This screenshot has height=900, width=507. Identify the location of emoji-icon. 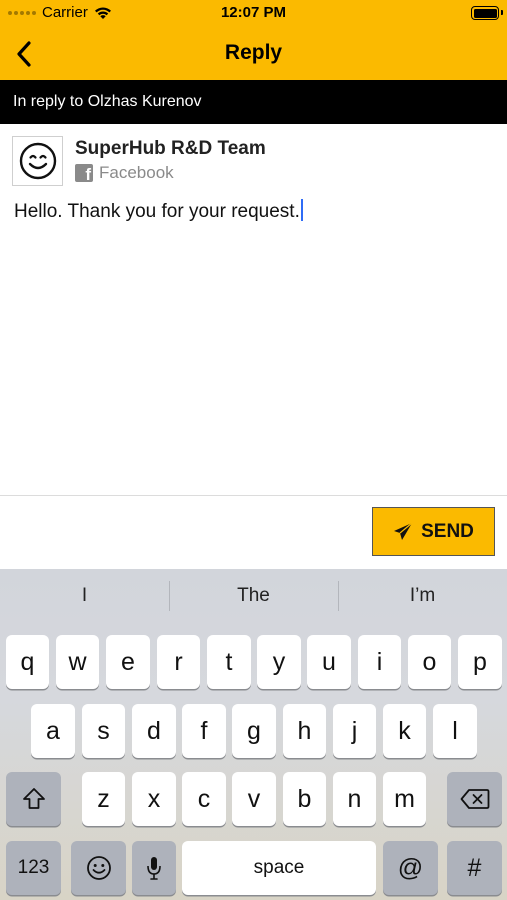
(98, 868).